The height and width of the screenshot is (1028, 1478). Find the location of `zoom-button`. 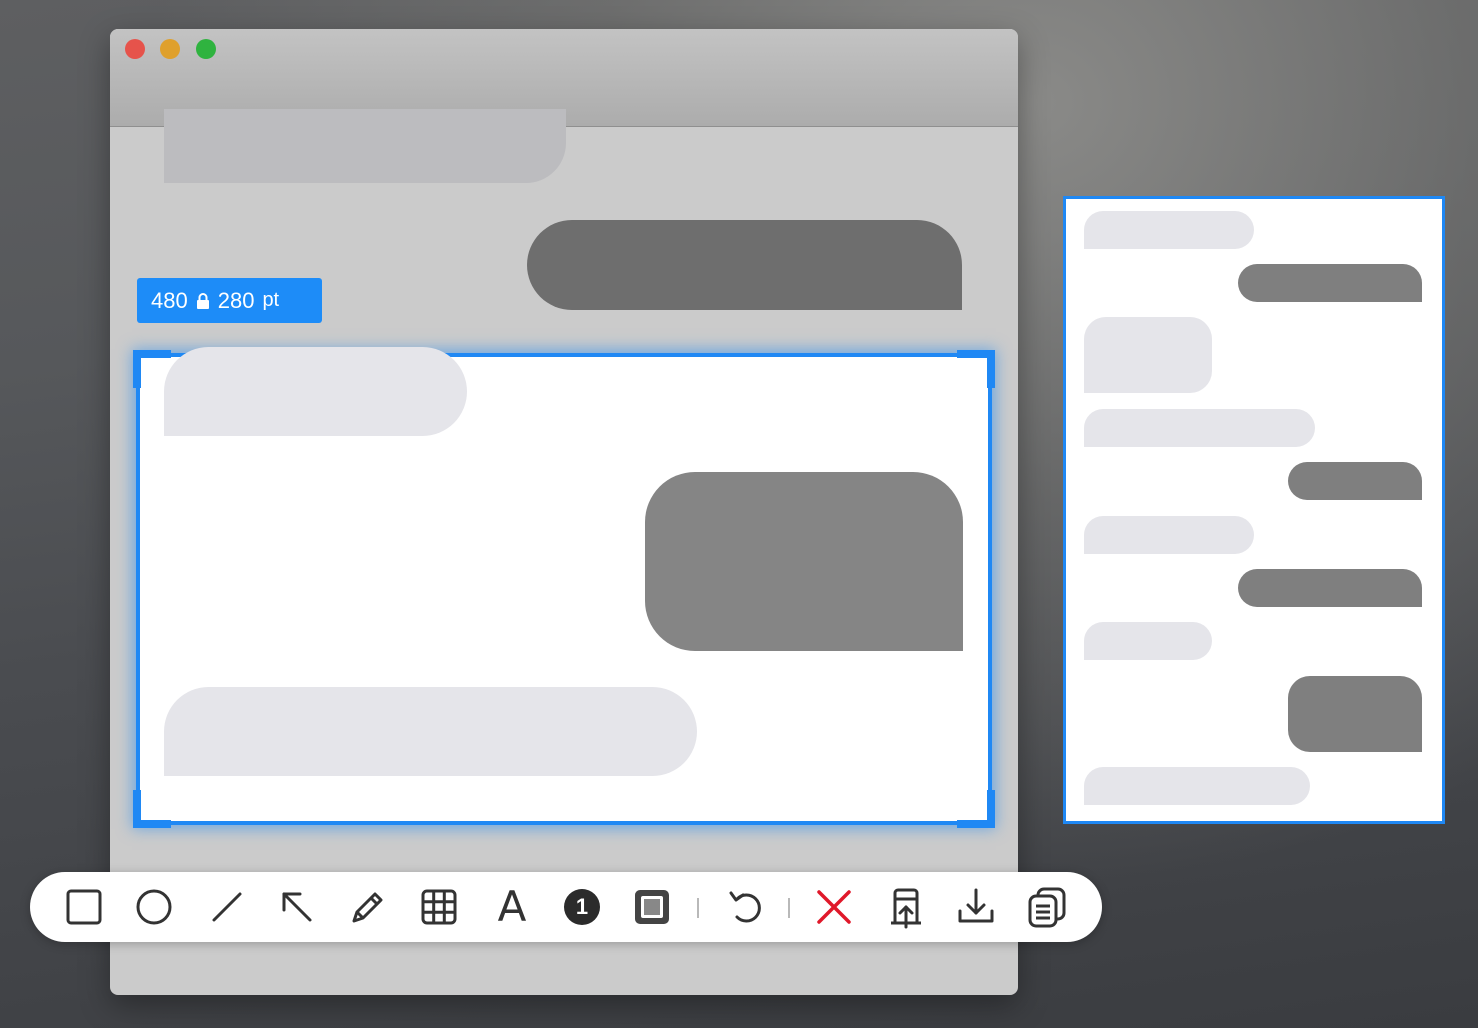

zoom-button is located at coordinates (206, 49).